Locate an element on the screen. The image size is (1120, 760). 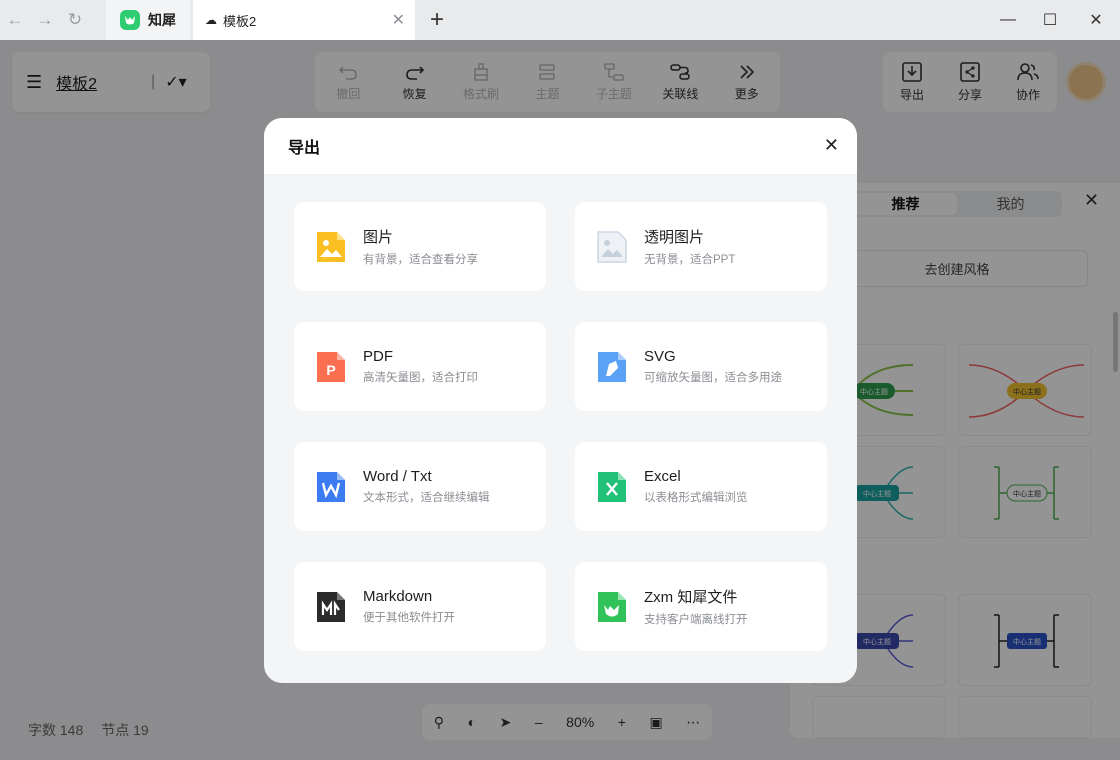
export-option-desc: 支持客户端离线打开 is located at coordinates (696, 620).